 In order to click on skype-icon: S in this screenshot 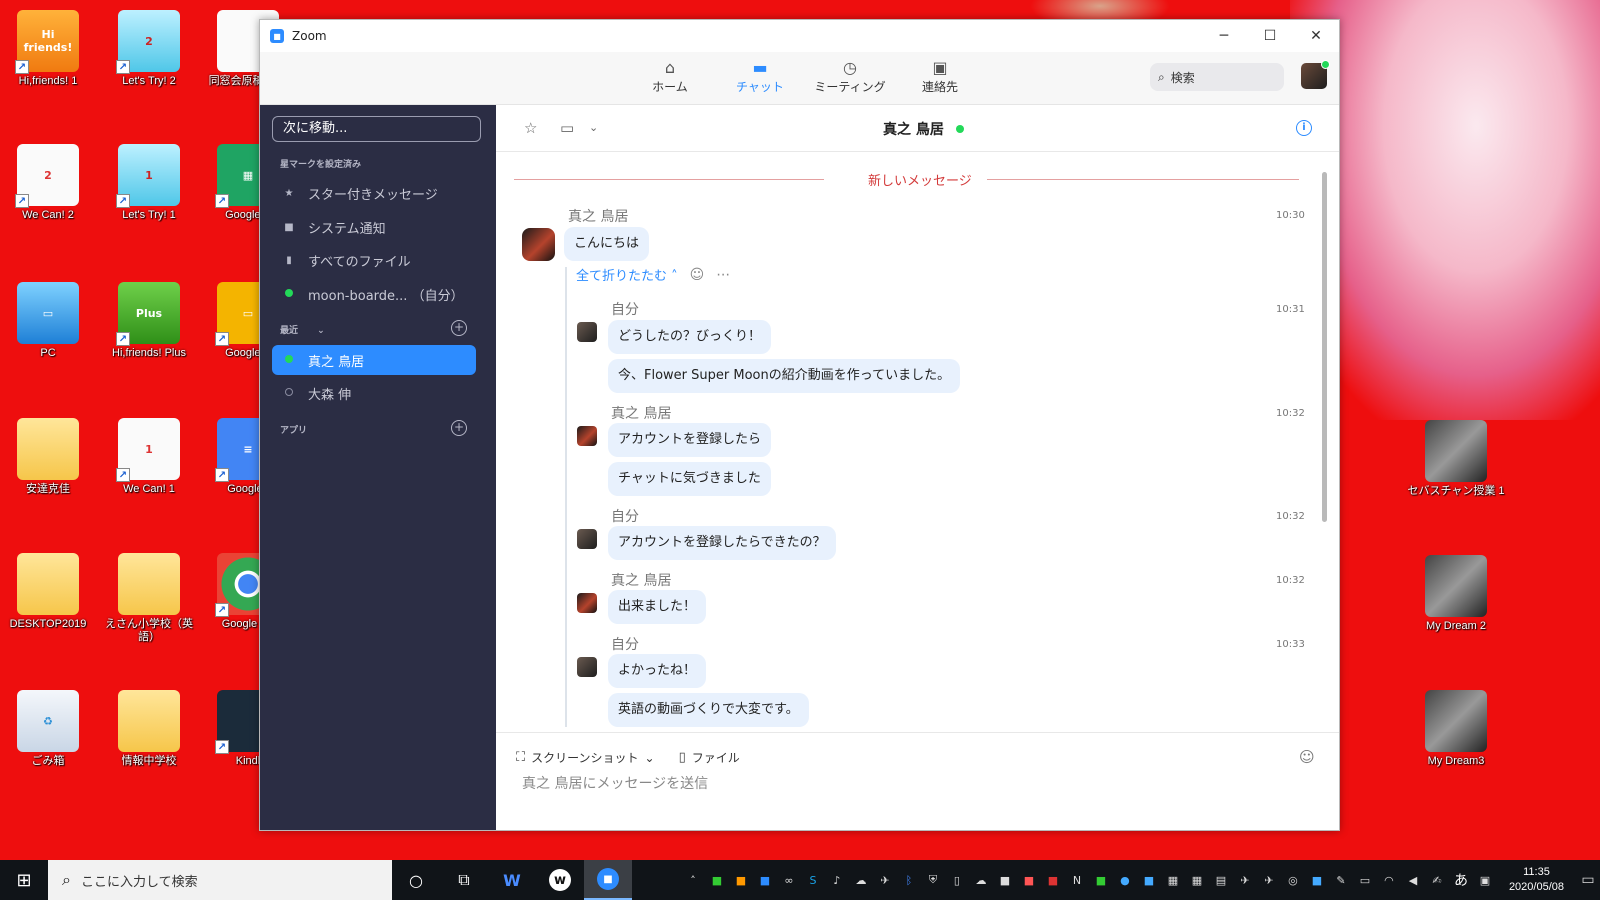, I will do `click(813, 880)`.